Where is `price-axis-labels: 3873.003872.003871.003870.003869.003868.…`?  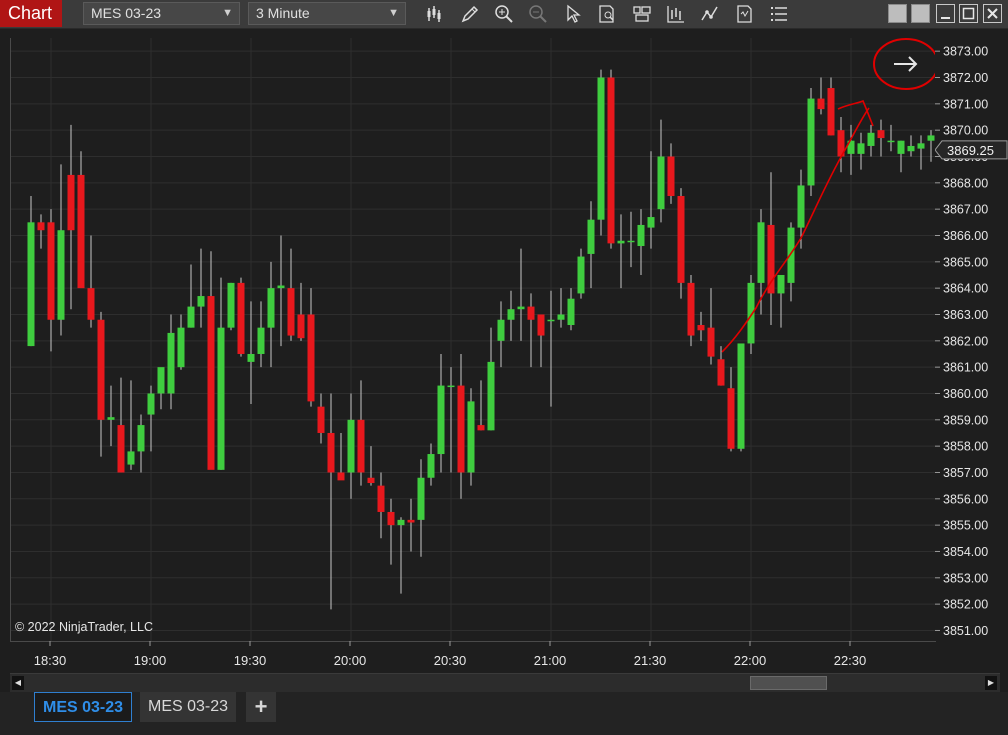
price-axis-labels: 3873.003872.003871.003870.003869.003868.… is located at coordinates (971, 341).